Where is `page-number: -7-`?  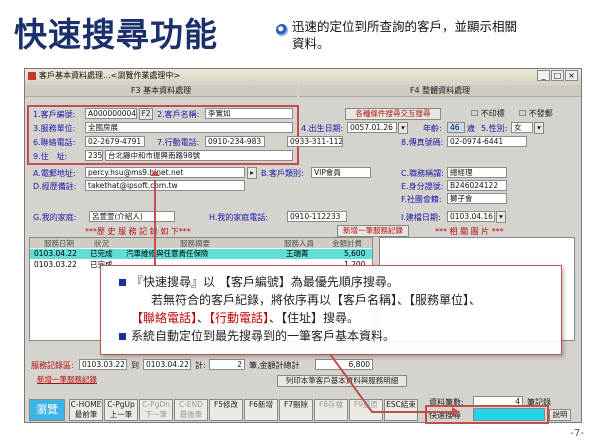 page-number: -7- is located at coordinates (577, 433).